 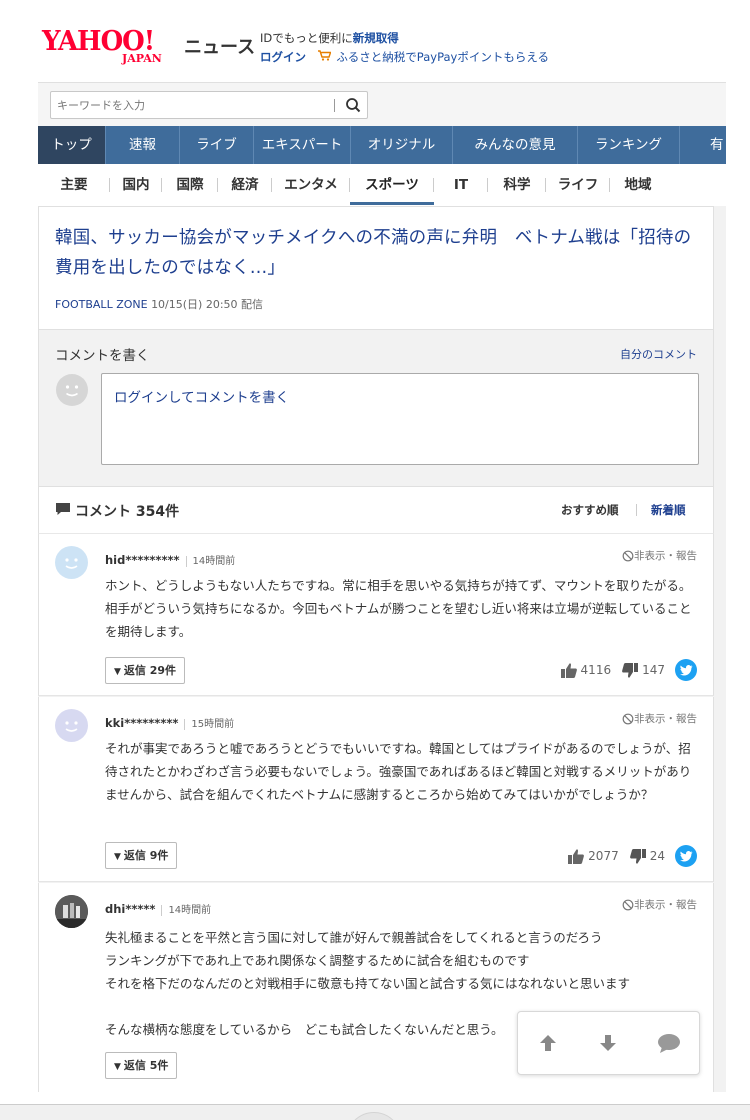 I want to click on category-label: エンタメ, so click(x=311, y=185).